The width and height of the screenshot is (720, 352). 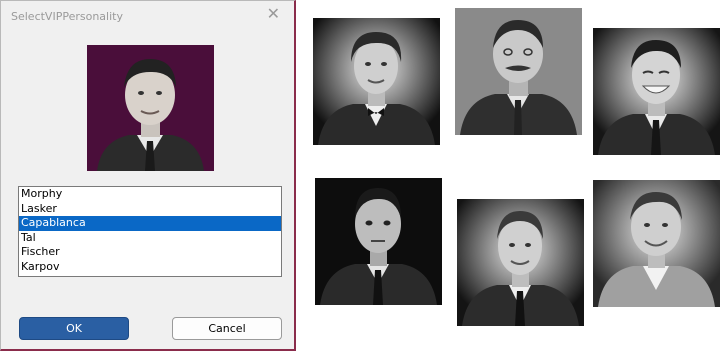 What do you see at coordinates (227, 328) in the screenshot?
I see `cancel-button: Cancel` at bounding box center [227, 328].